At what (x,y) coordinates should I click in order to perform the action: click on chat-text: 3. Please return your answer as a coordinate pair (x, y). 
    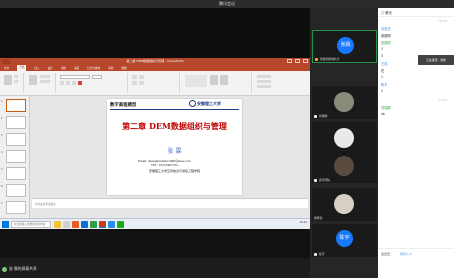
    Looking at the image, I should click on (382, 56).